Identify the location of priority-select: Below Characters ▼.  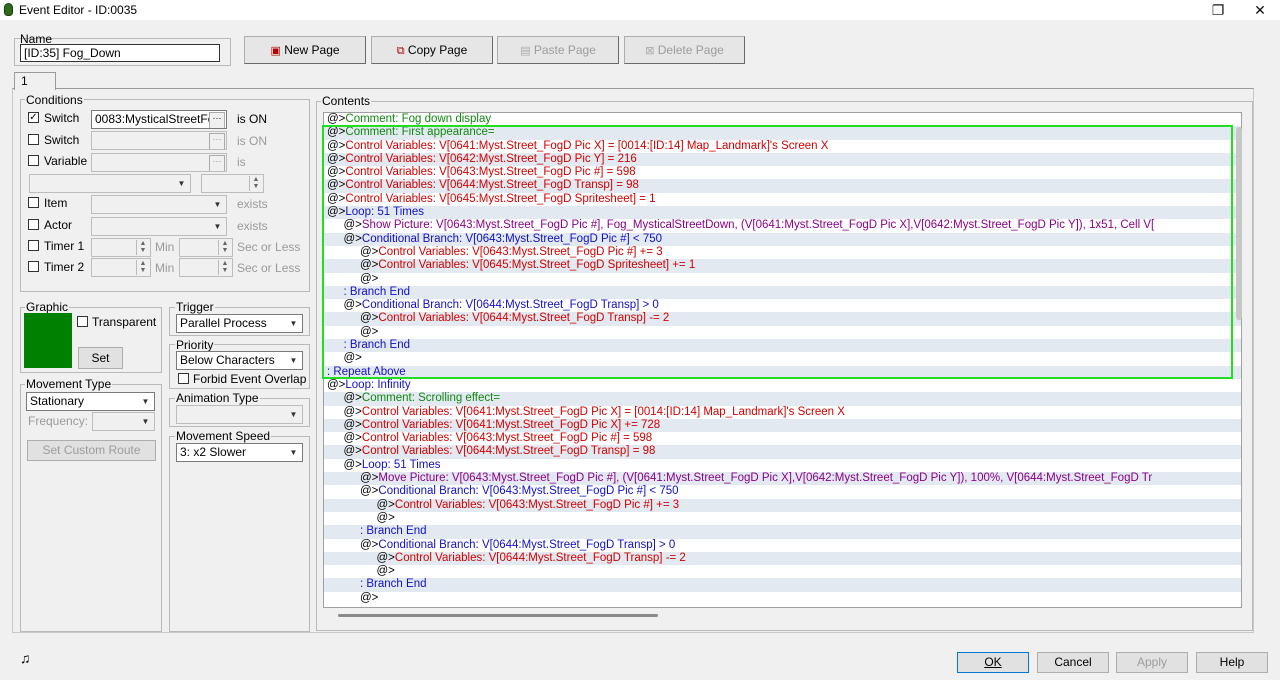
(239, 360).